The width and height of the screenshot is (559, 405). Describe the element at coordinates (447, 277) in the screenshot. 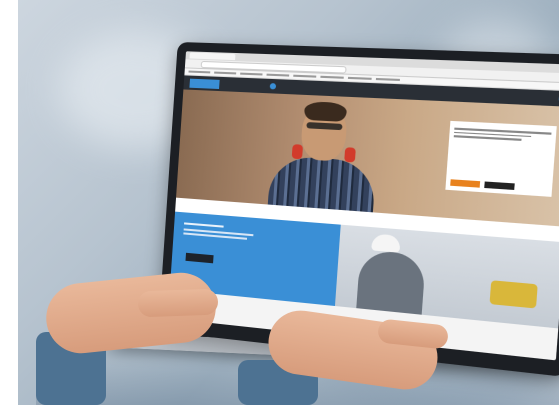

I see `feature-photo` at that location.